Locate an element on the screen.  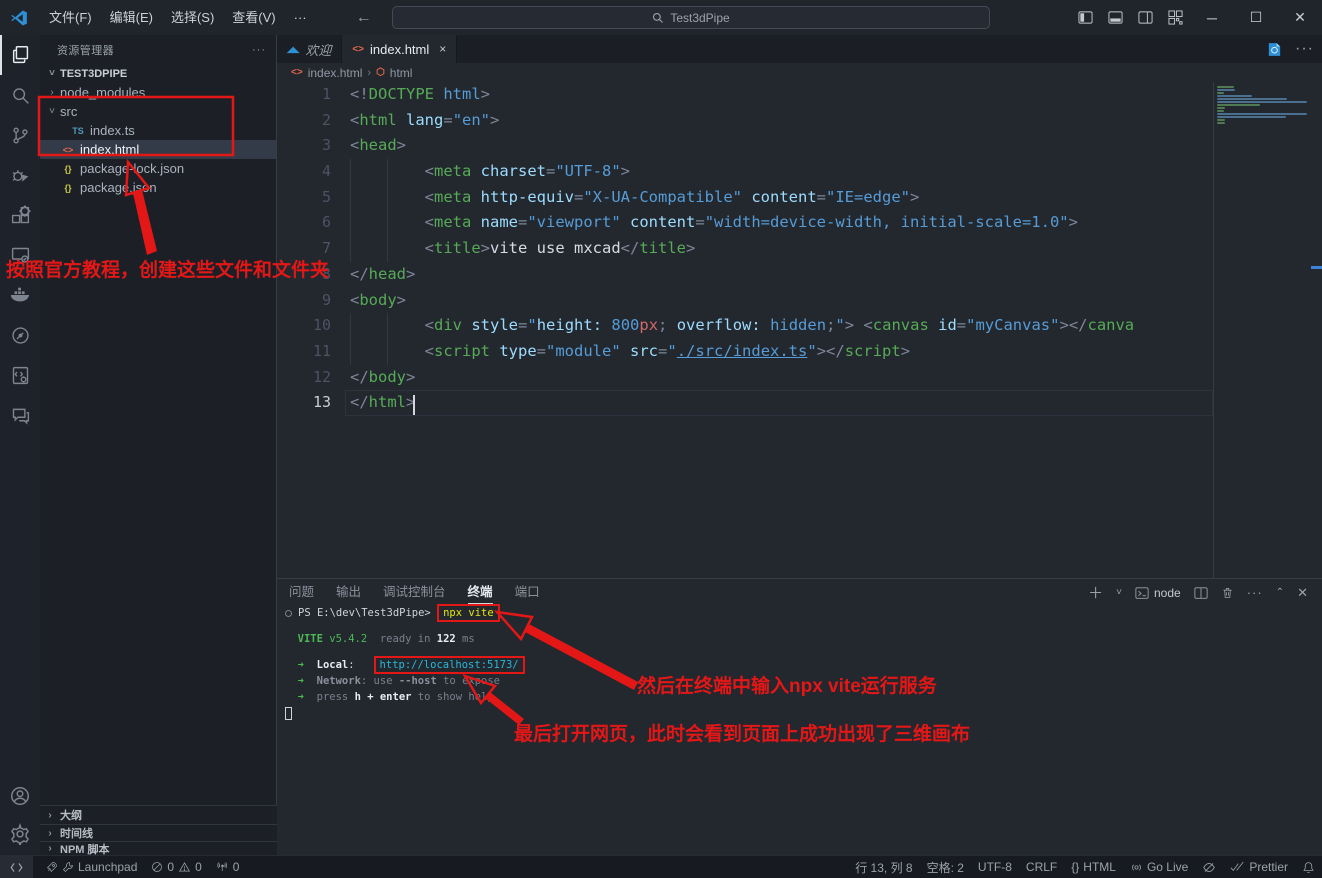
settings-gear-icon is located at coordinates (20, 834).